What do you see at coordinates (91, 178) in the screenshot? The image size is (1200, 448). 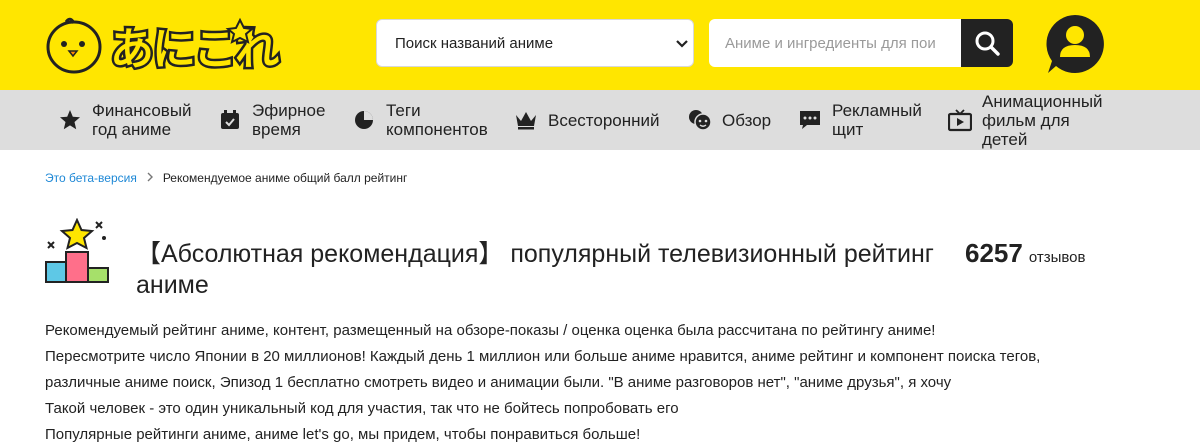 I see `breadcrumb-home-link: Это бета-версия` at bounding box center [91, 178].